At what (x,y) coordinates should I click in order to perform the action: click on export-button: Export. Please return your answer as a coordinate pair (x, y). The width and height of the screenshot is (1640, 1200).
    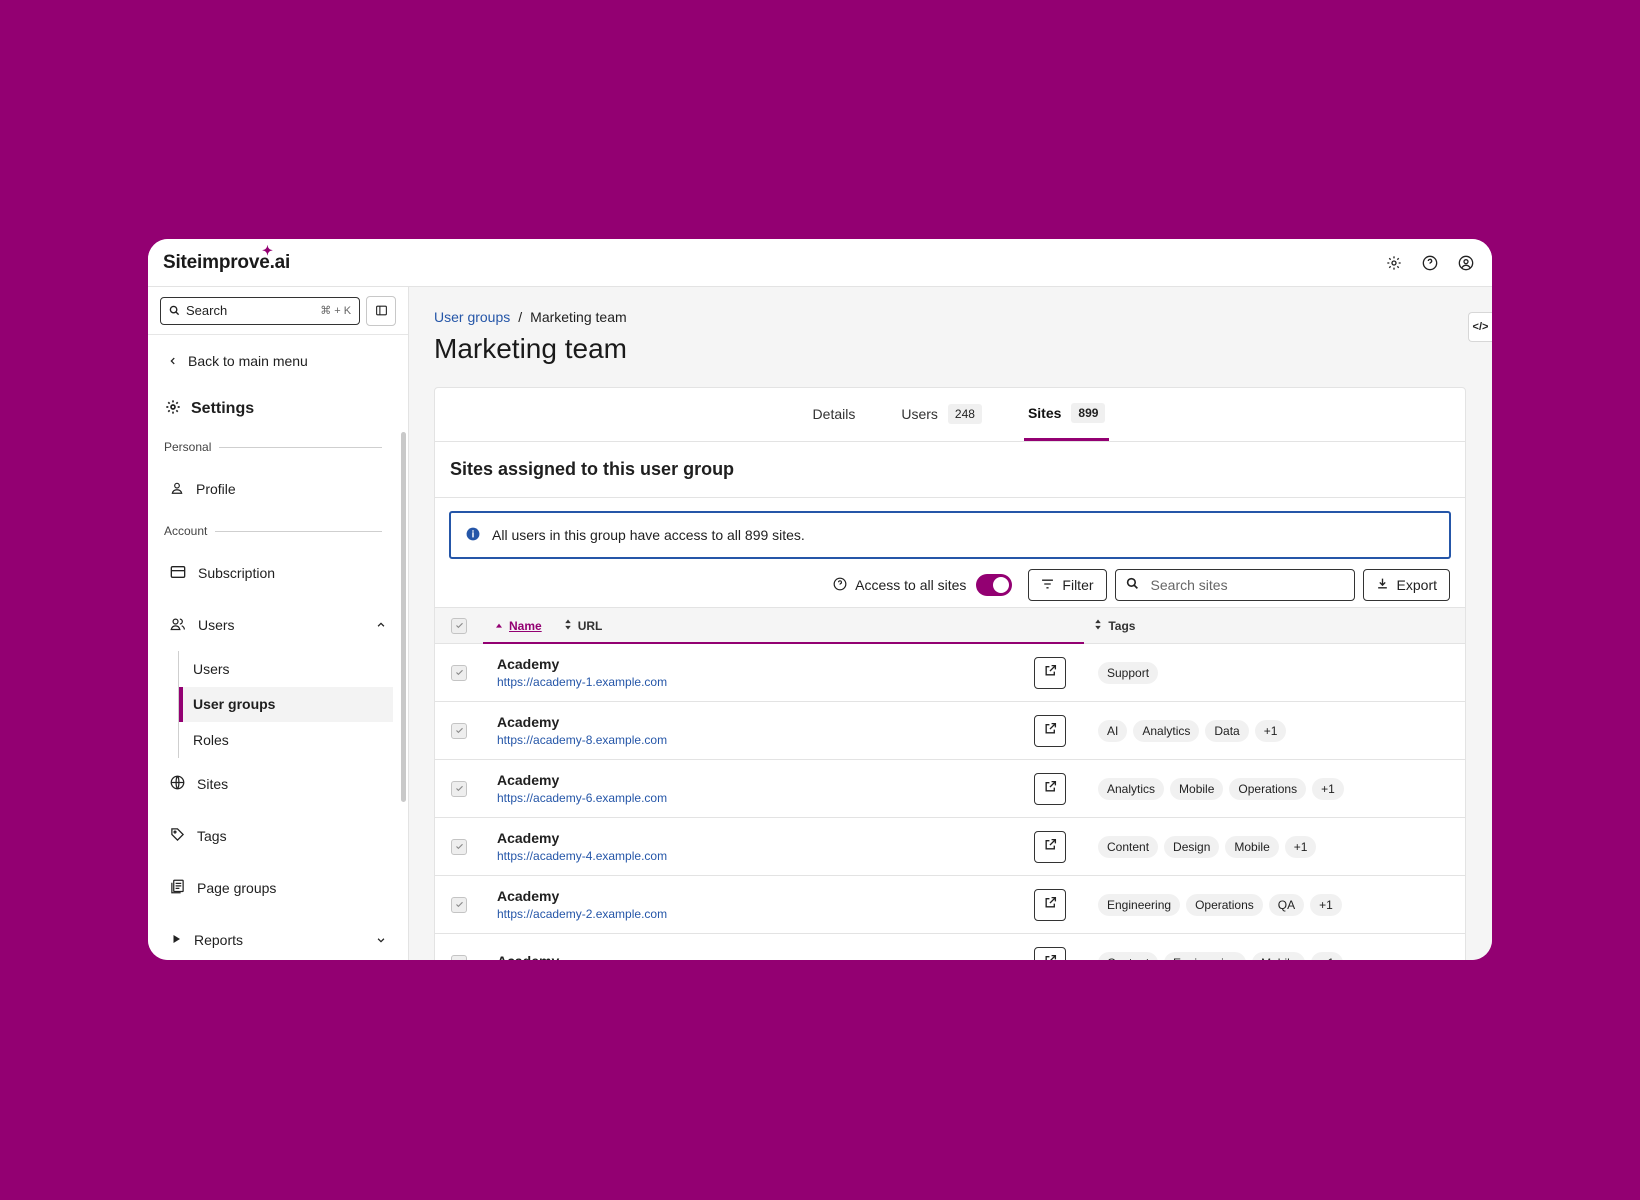
    Looking at the image, I should click on (1406, 585).